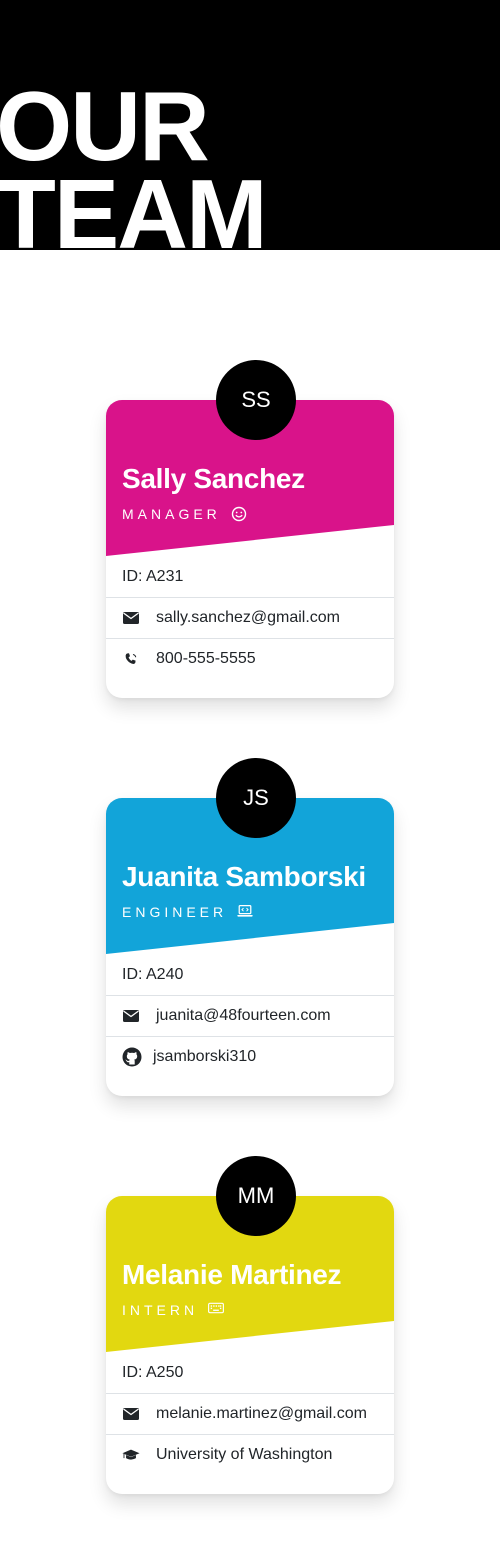  Describe the element at coordinates (216, 1310) in the screenshot. I see `keyboard-icon` at that location.